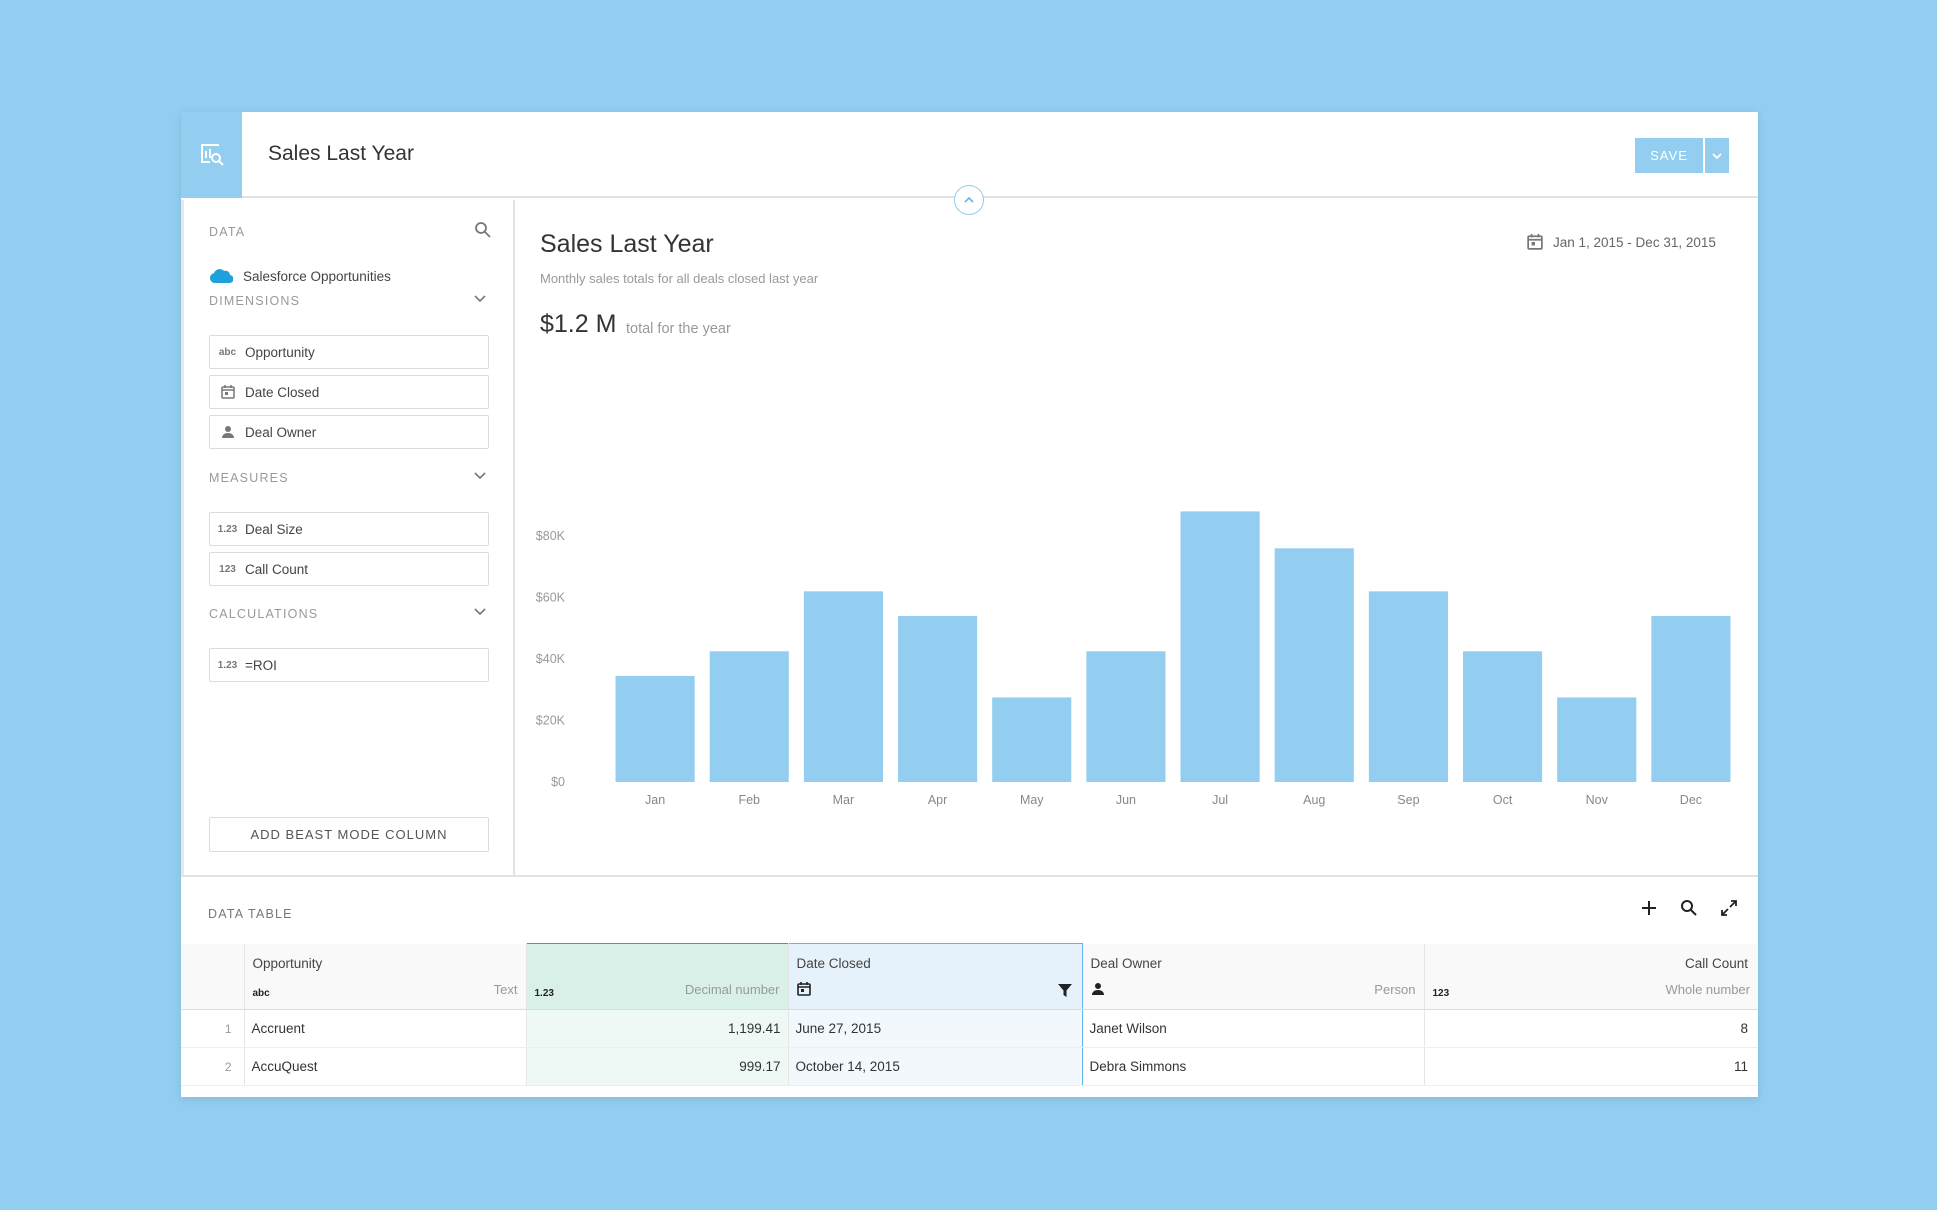 The image size is (1937, 1210). Describe the element at coordinates (843, 686) in the screenshot. I see `bar-mar` at that location.